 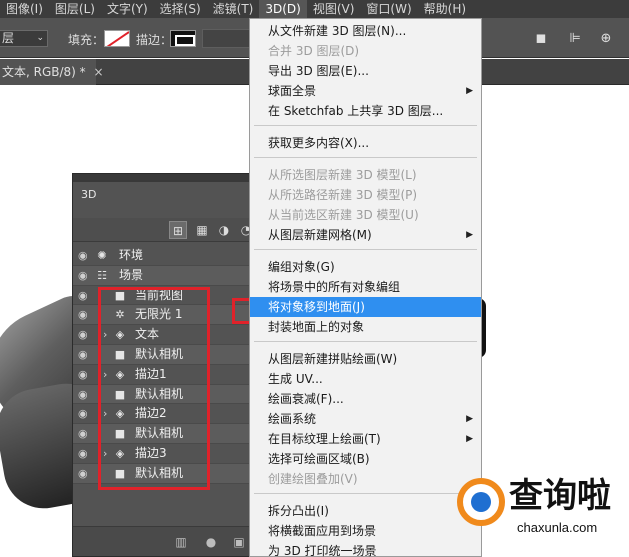 I want to click on no-fill-icon, so click(x=117, y=38).